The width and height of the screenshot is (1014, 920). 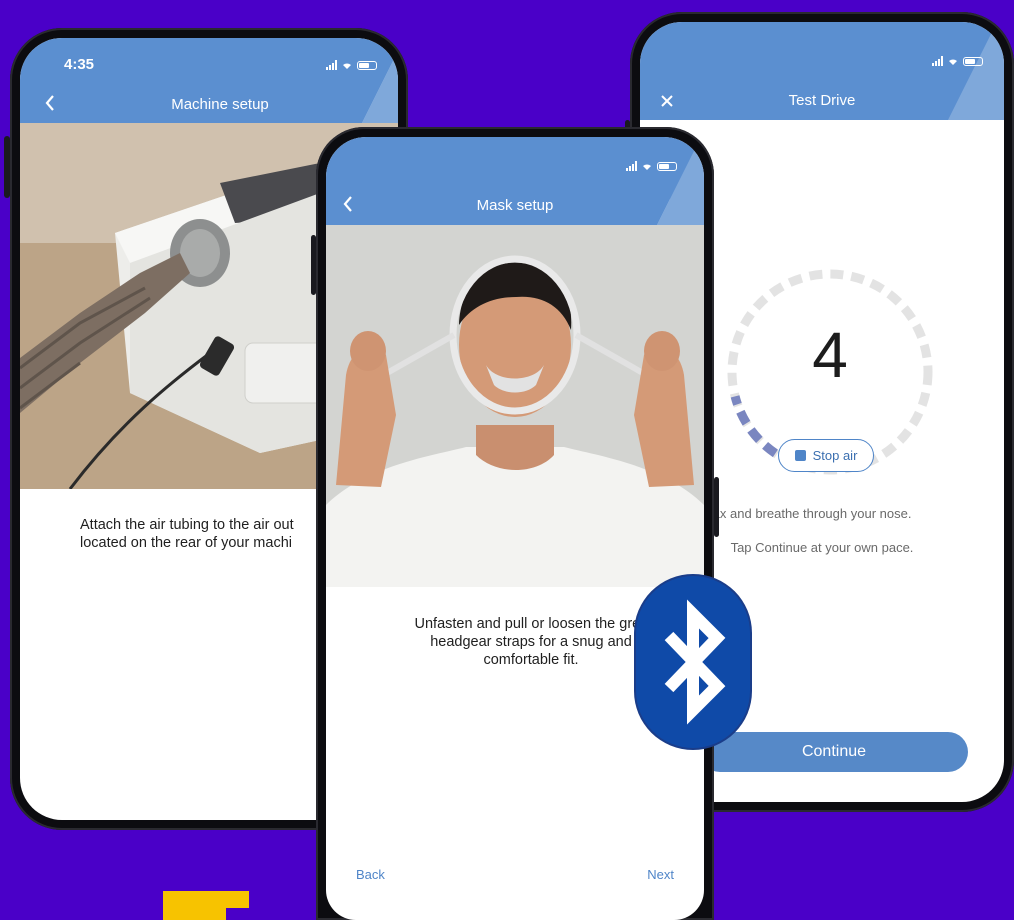 What do you see at coordinates (834, 751) in the screenshot?
I see `continue-label: Continue` at bounding box center [834, 751].